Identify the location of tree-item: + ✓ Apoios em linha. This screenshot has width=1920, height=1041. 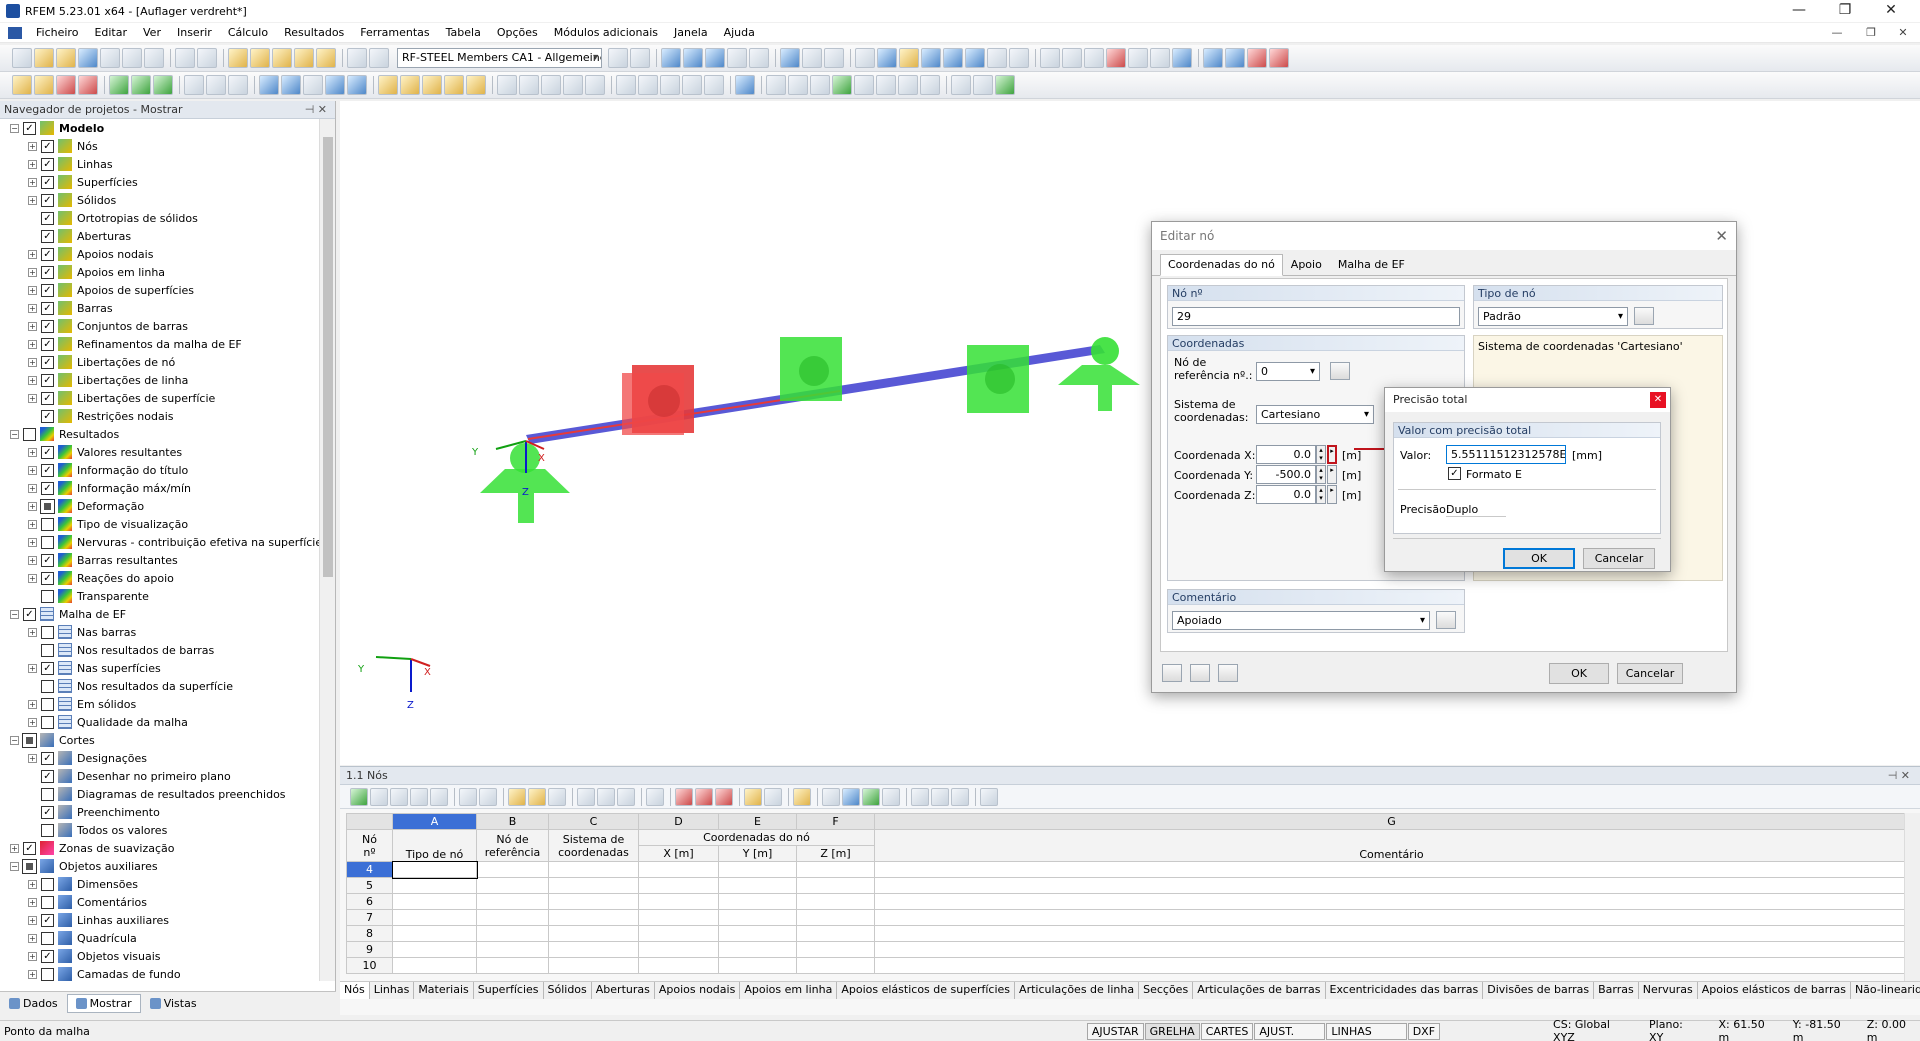
(160, 272).